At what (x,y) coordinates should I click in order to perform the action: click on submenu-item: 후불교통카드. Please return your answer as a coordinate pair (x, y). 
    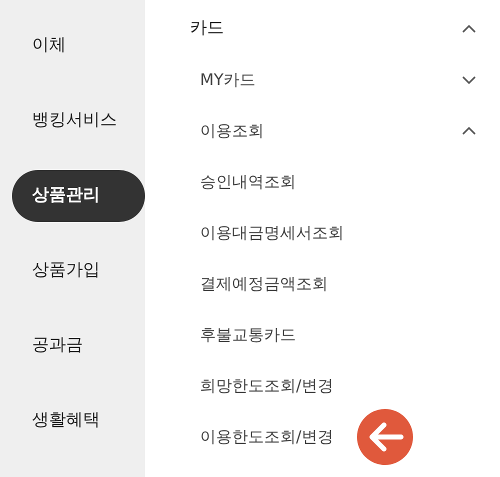
    Looking at the image, I should click on (248, 334).